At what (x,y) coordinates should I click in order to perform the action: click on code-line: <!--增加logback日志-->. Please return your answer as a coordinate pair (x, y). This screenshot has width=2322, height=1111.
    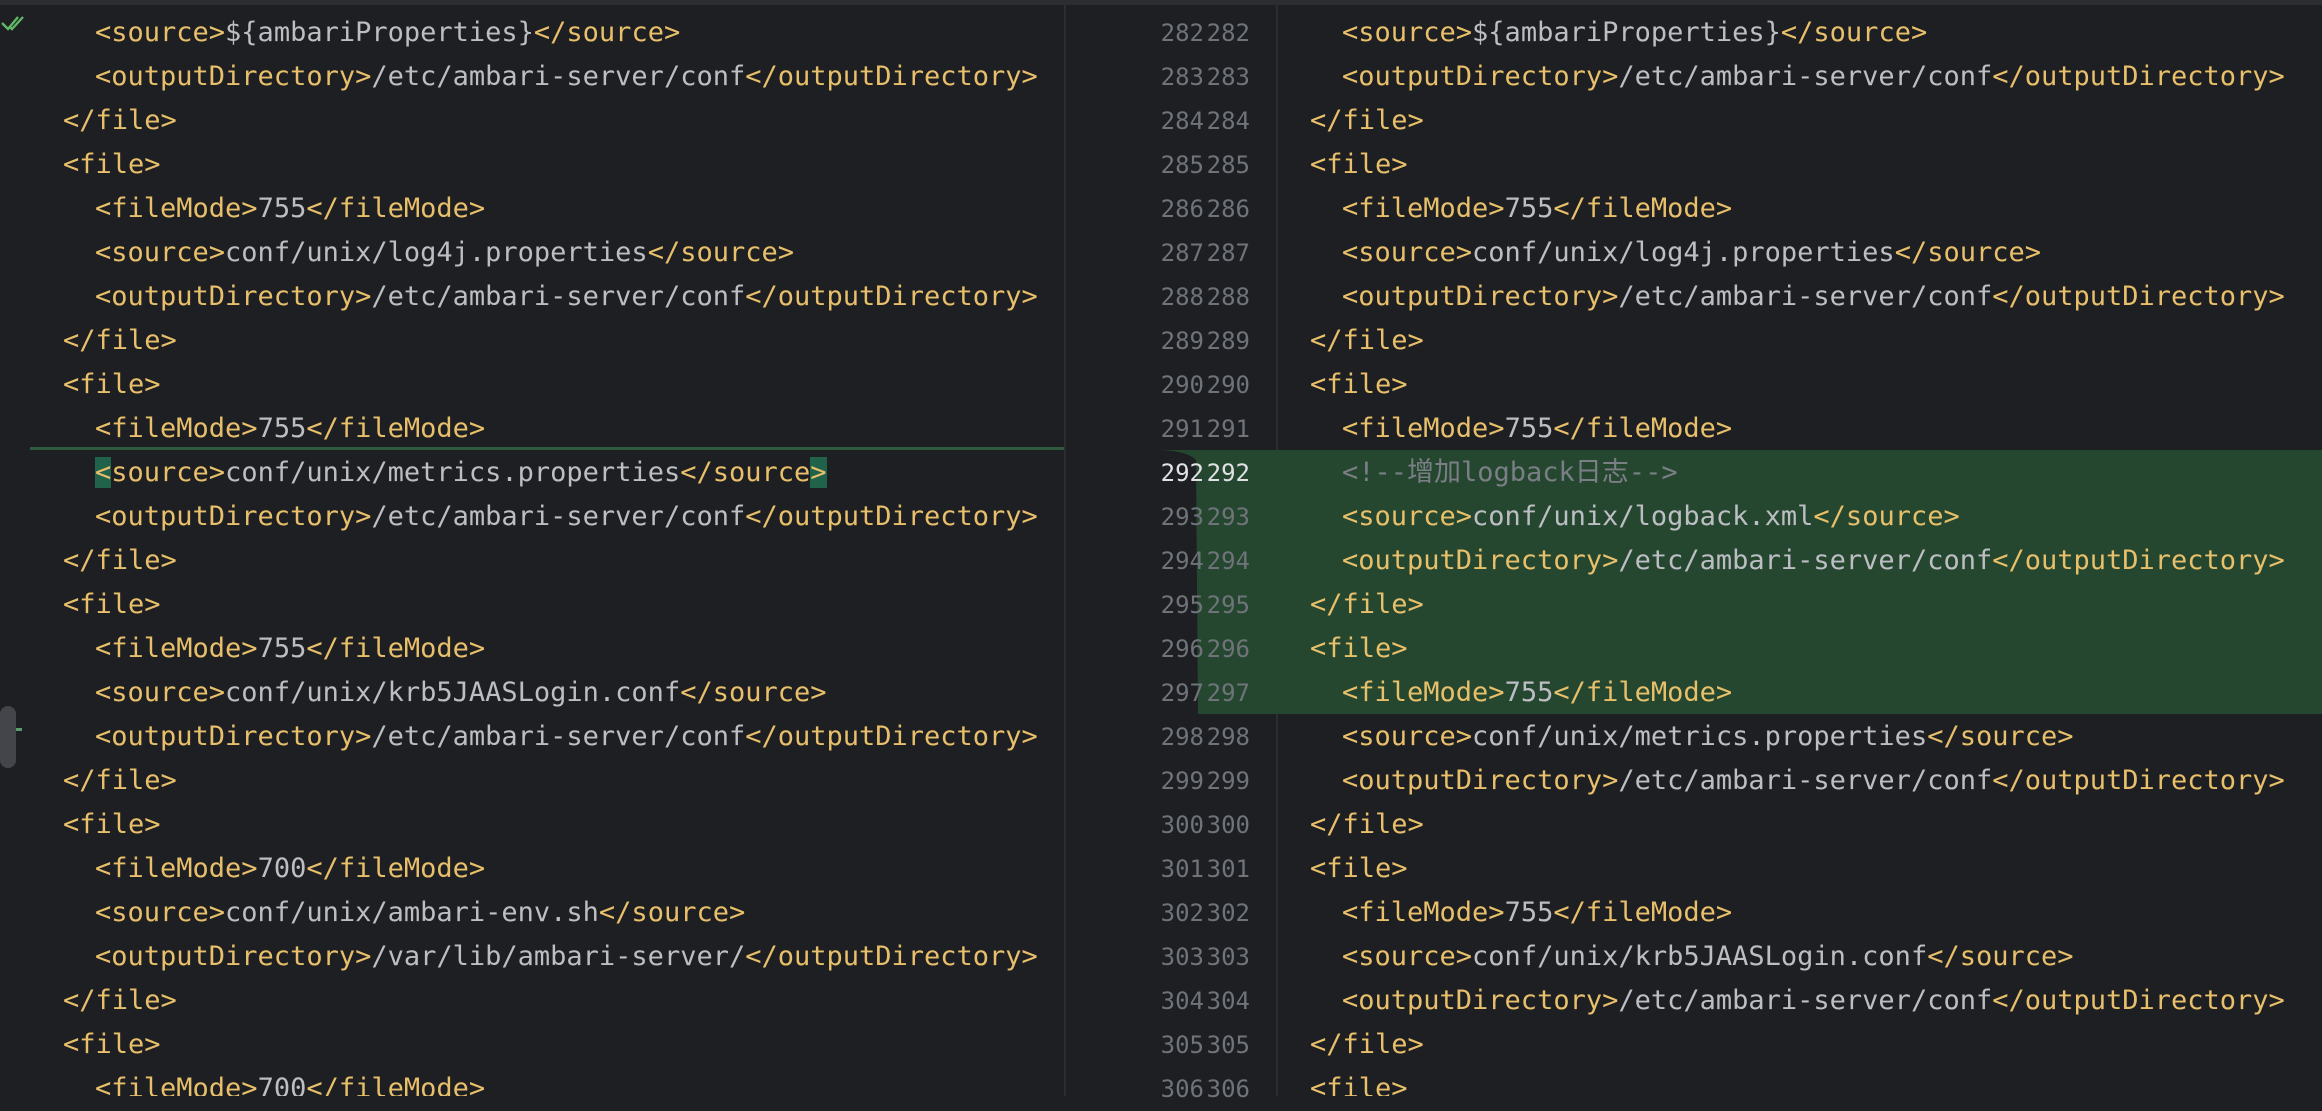
    Looking at the image, I should click on (1832, 473).